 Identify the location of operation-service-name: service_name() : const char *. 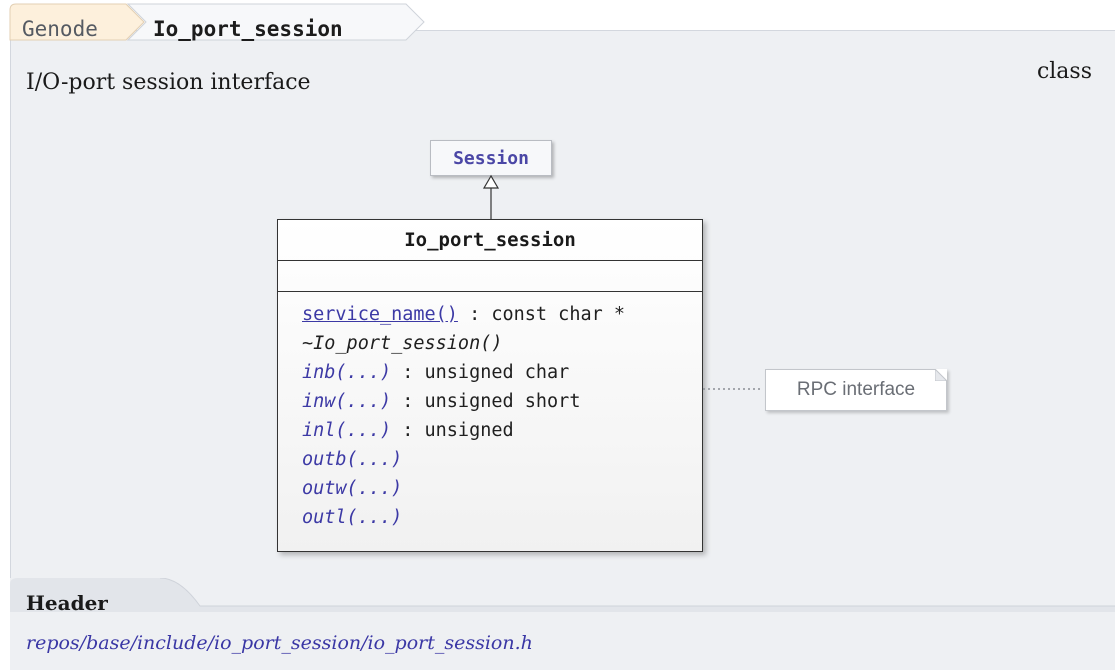
(502, 314).